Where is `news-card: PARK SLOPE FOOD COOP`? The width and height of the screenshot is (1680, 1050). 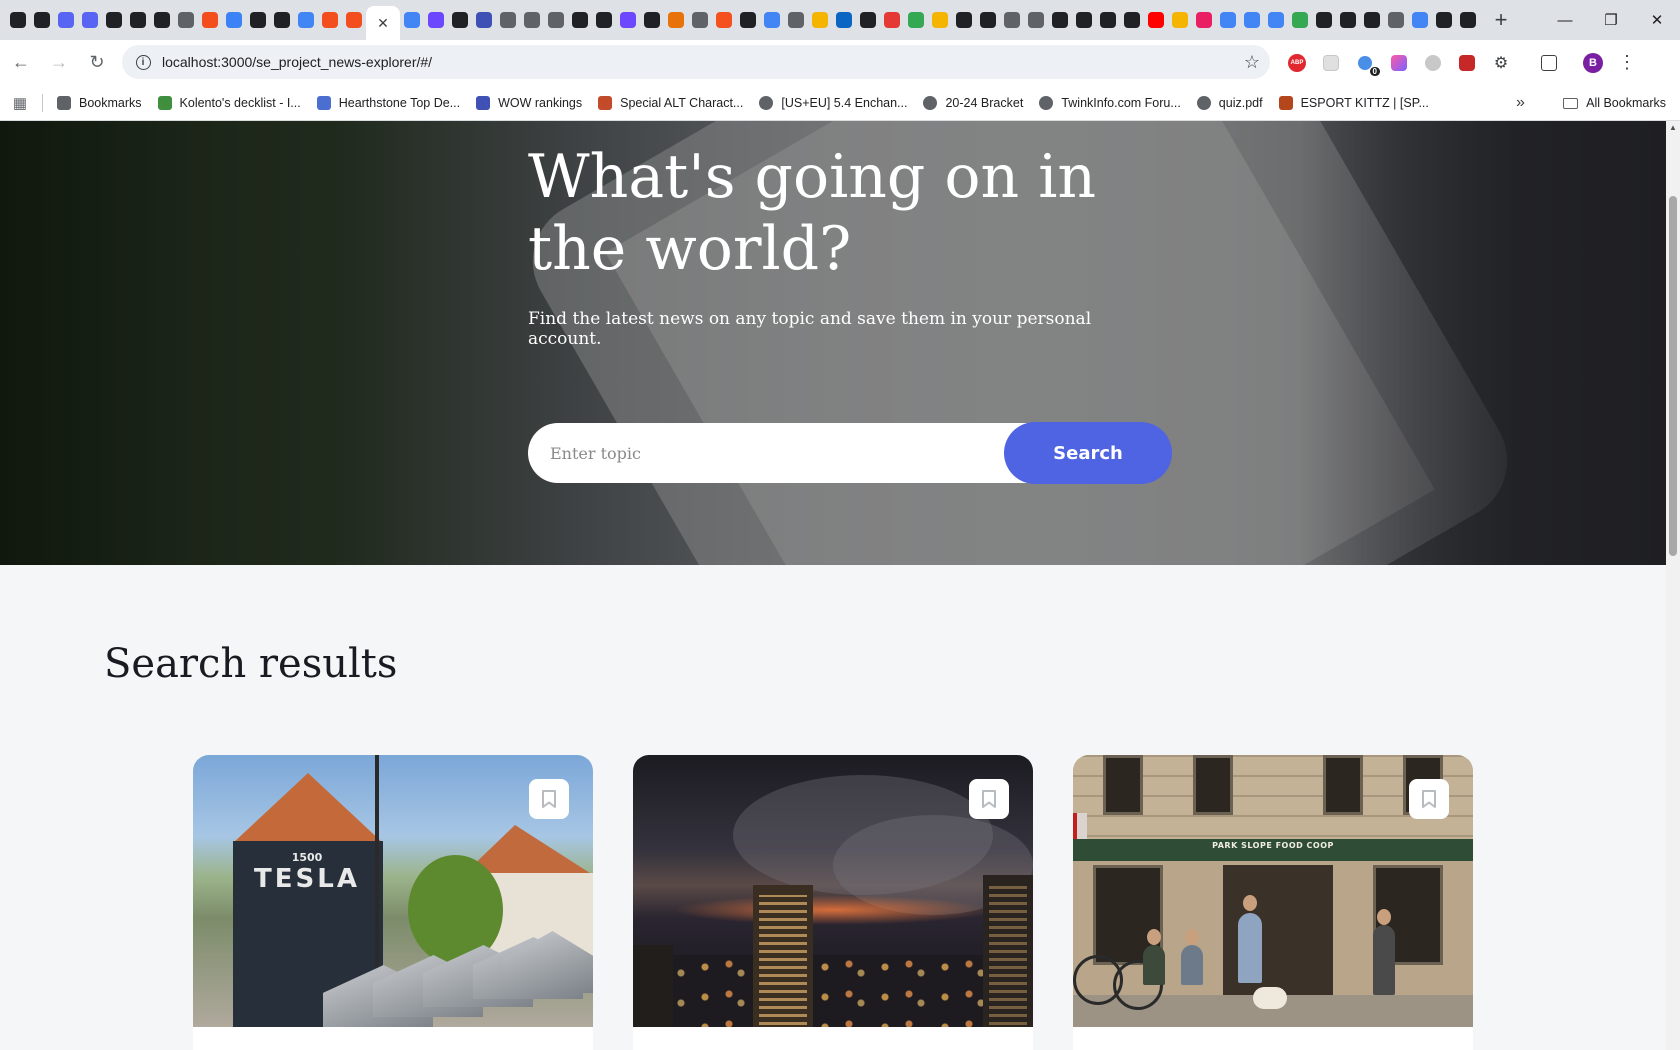
news-card: PARK SLOPE FOOD COOP is located at coordinates (1273, 902).